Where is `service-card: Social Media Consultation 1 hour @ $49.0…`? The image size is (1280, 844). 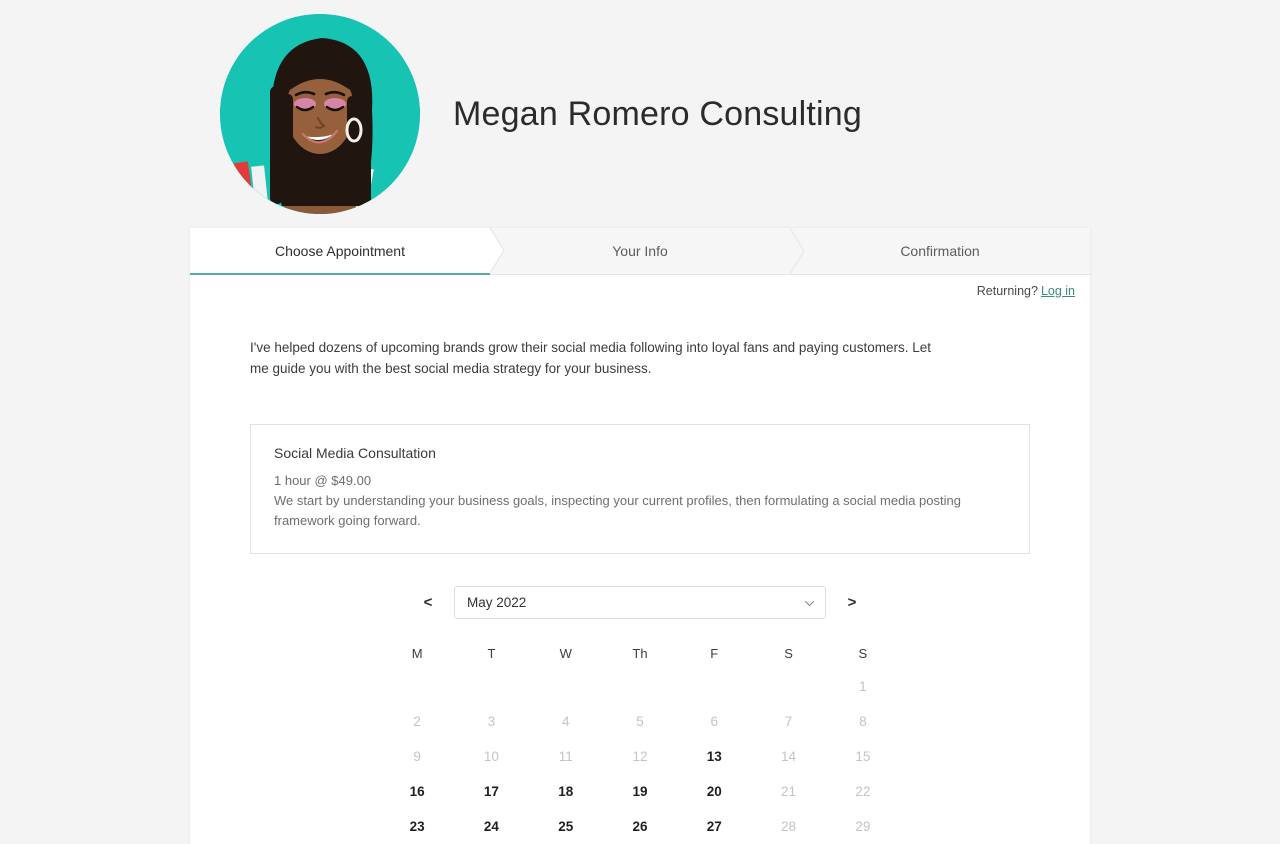
service-card: Social Media Consultation 1 hour @ $49.0… is located at coordinates (640, 489).